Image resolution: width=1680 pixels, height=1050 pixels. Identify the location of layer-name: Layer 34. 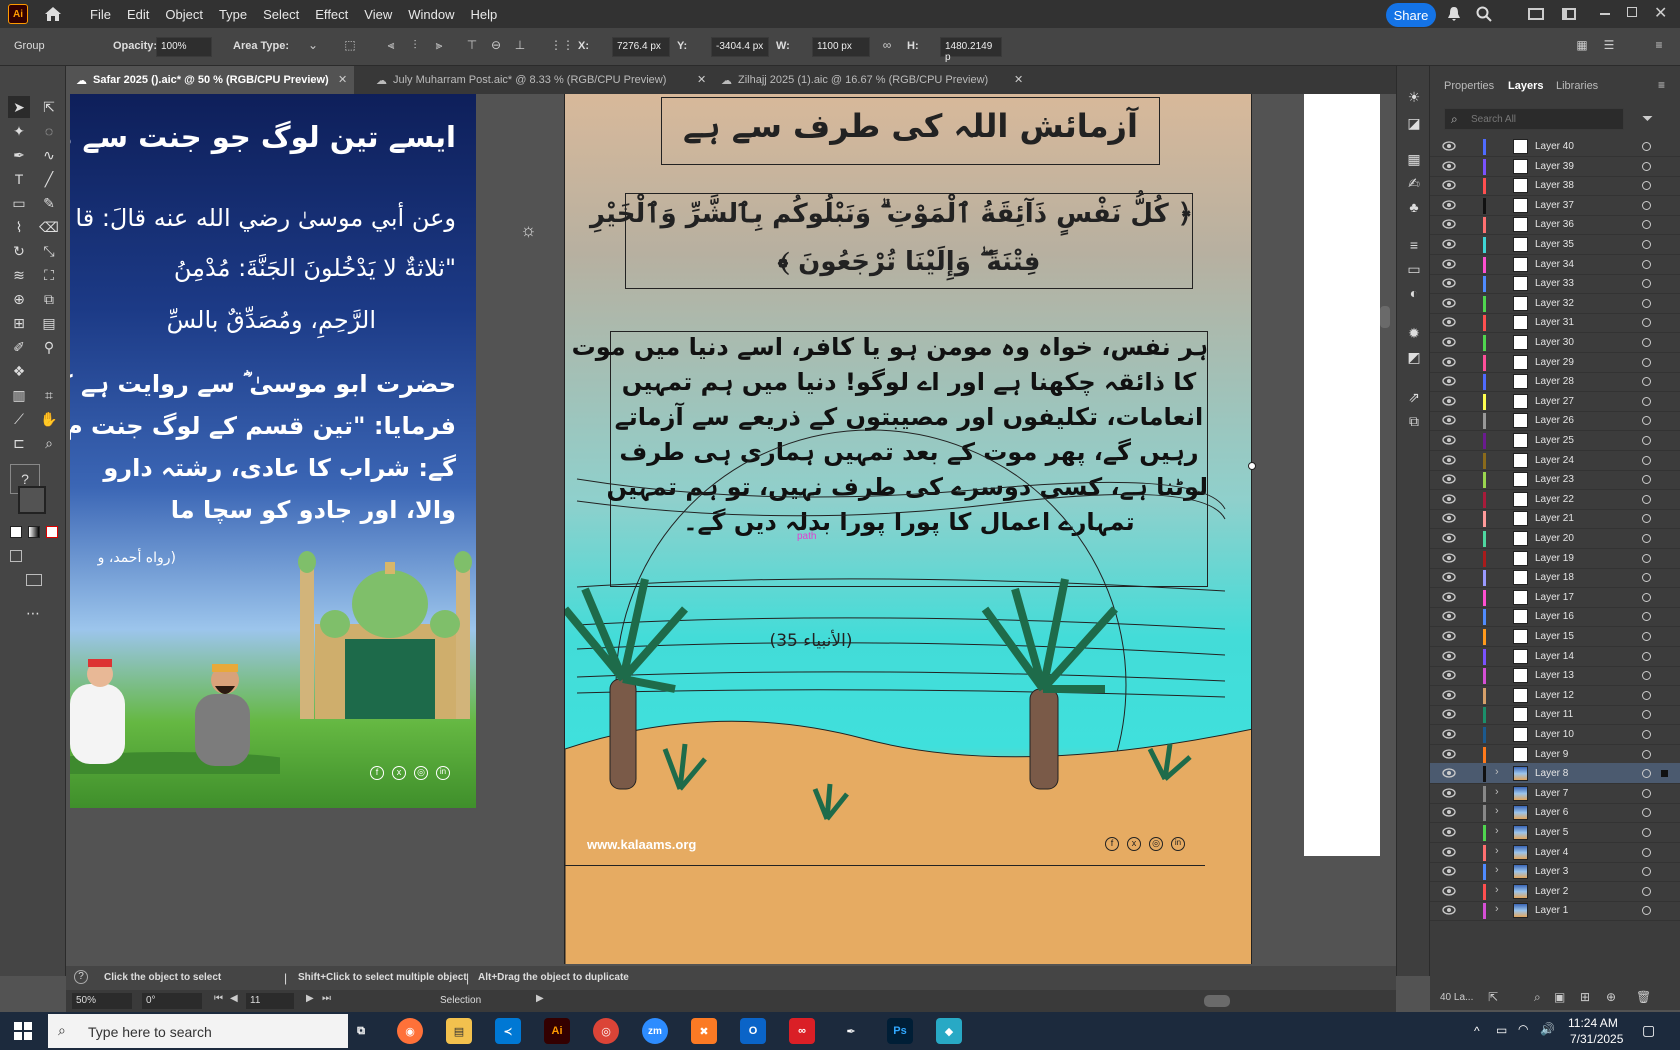
(1554, 264).